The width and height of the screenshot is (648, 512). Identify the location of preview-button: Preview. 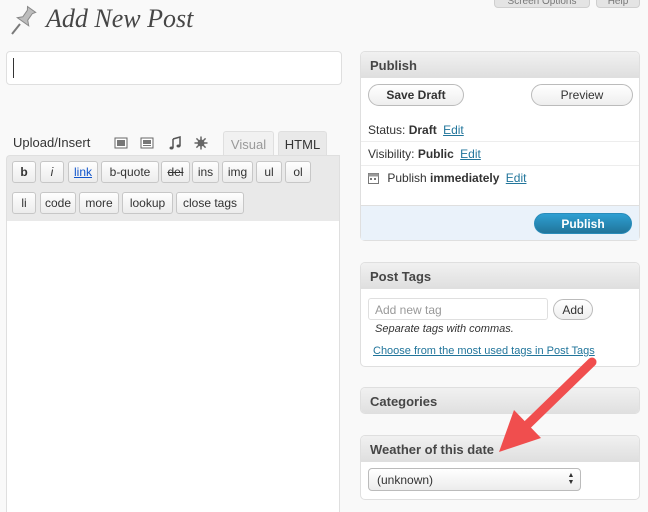
(582, 95).